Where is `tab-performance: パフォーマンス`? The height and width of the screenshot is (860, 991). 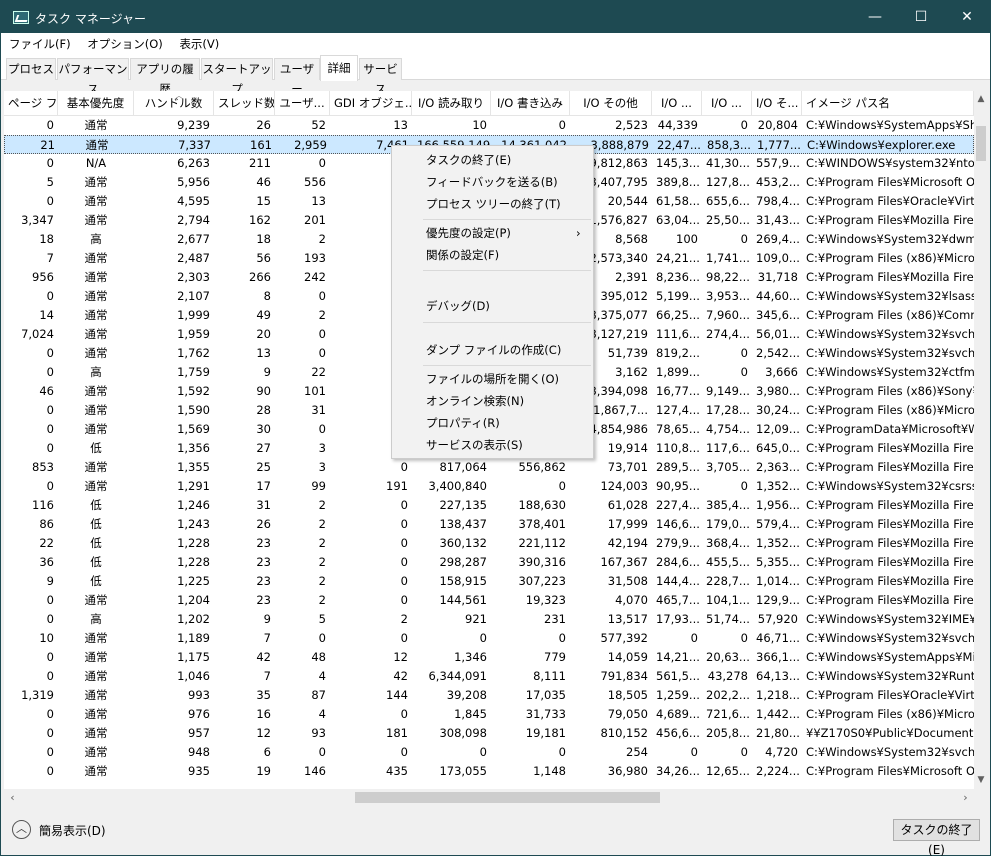 tab-performance: パフォーマンス is located at coordinates (93, 77).